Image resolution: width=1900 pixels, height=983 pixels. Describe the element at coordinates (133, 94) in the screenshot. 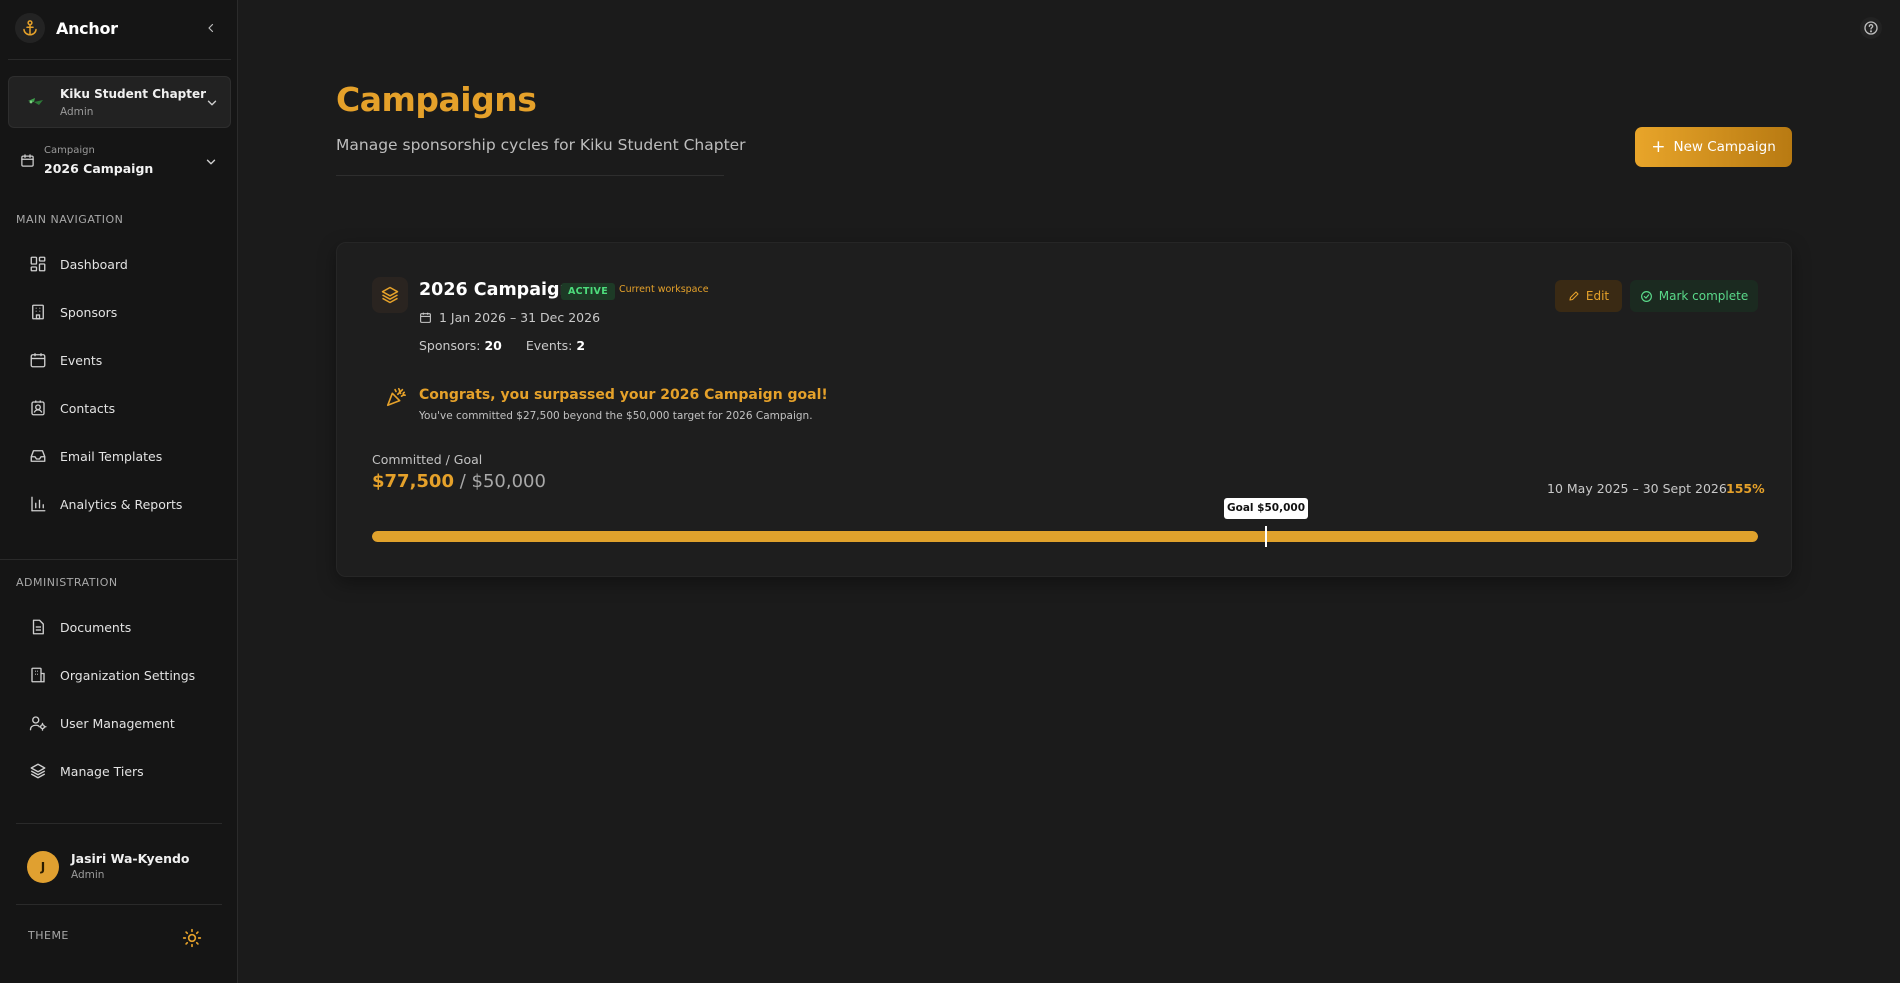

I see `org-name: Kiku Student Chapter` at that location.